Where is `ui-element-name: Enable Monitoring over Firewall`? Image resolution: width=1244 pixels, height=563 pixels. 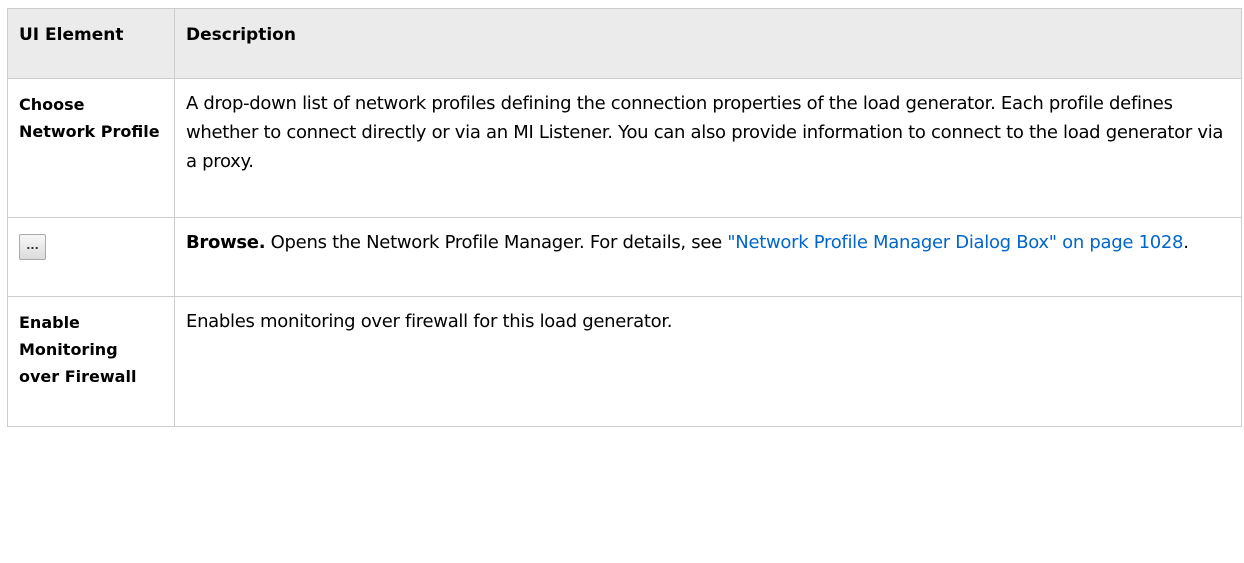 ui-element-name: Enable Monitoring over Firewall is located at coordinates (91, 361).